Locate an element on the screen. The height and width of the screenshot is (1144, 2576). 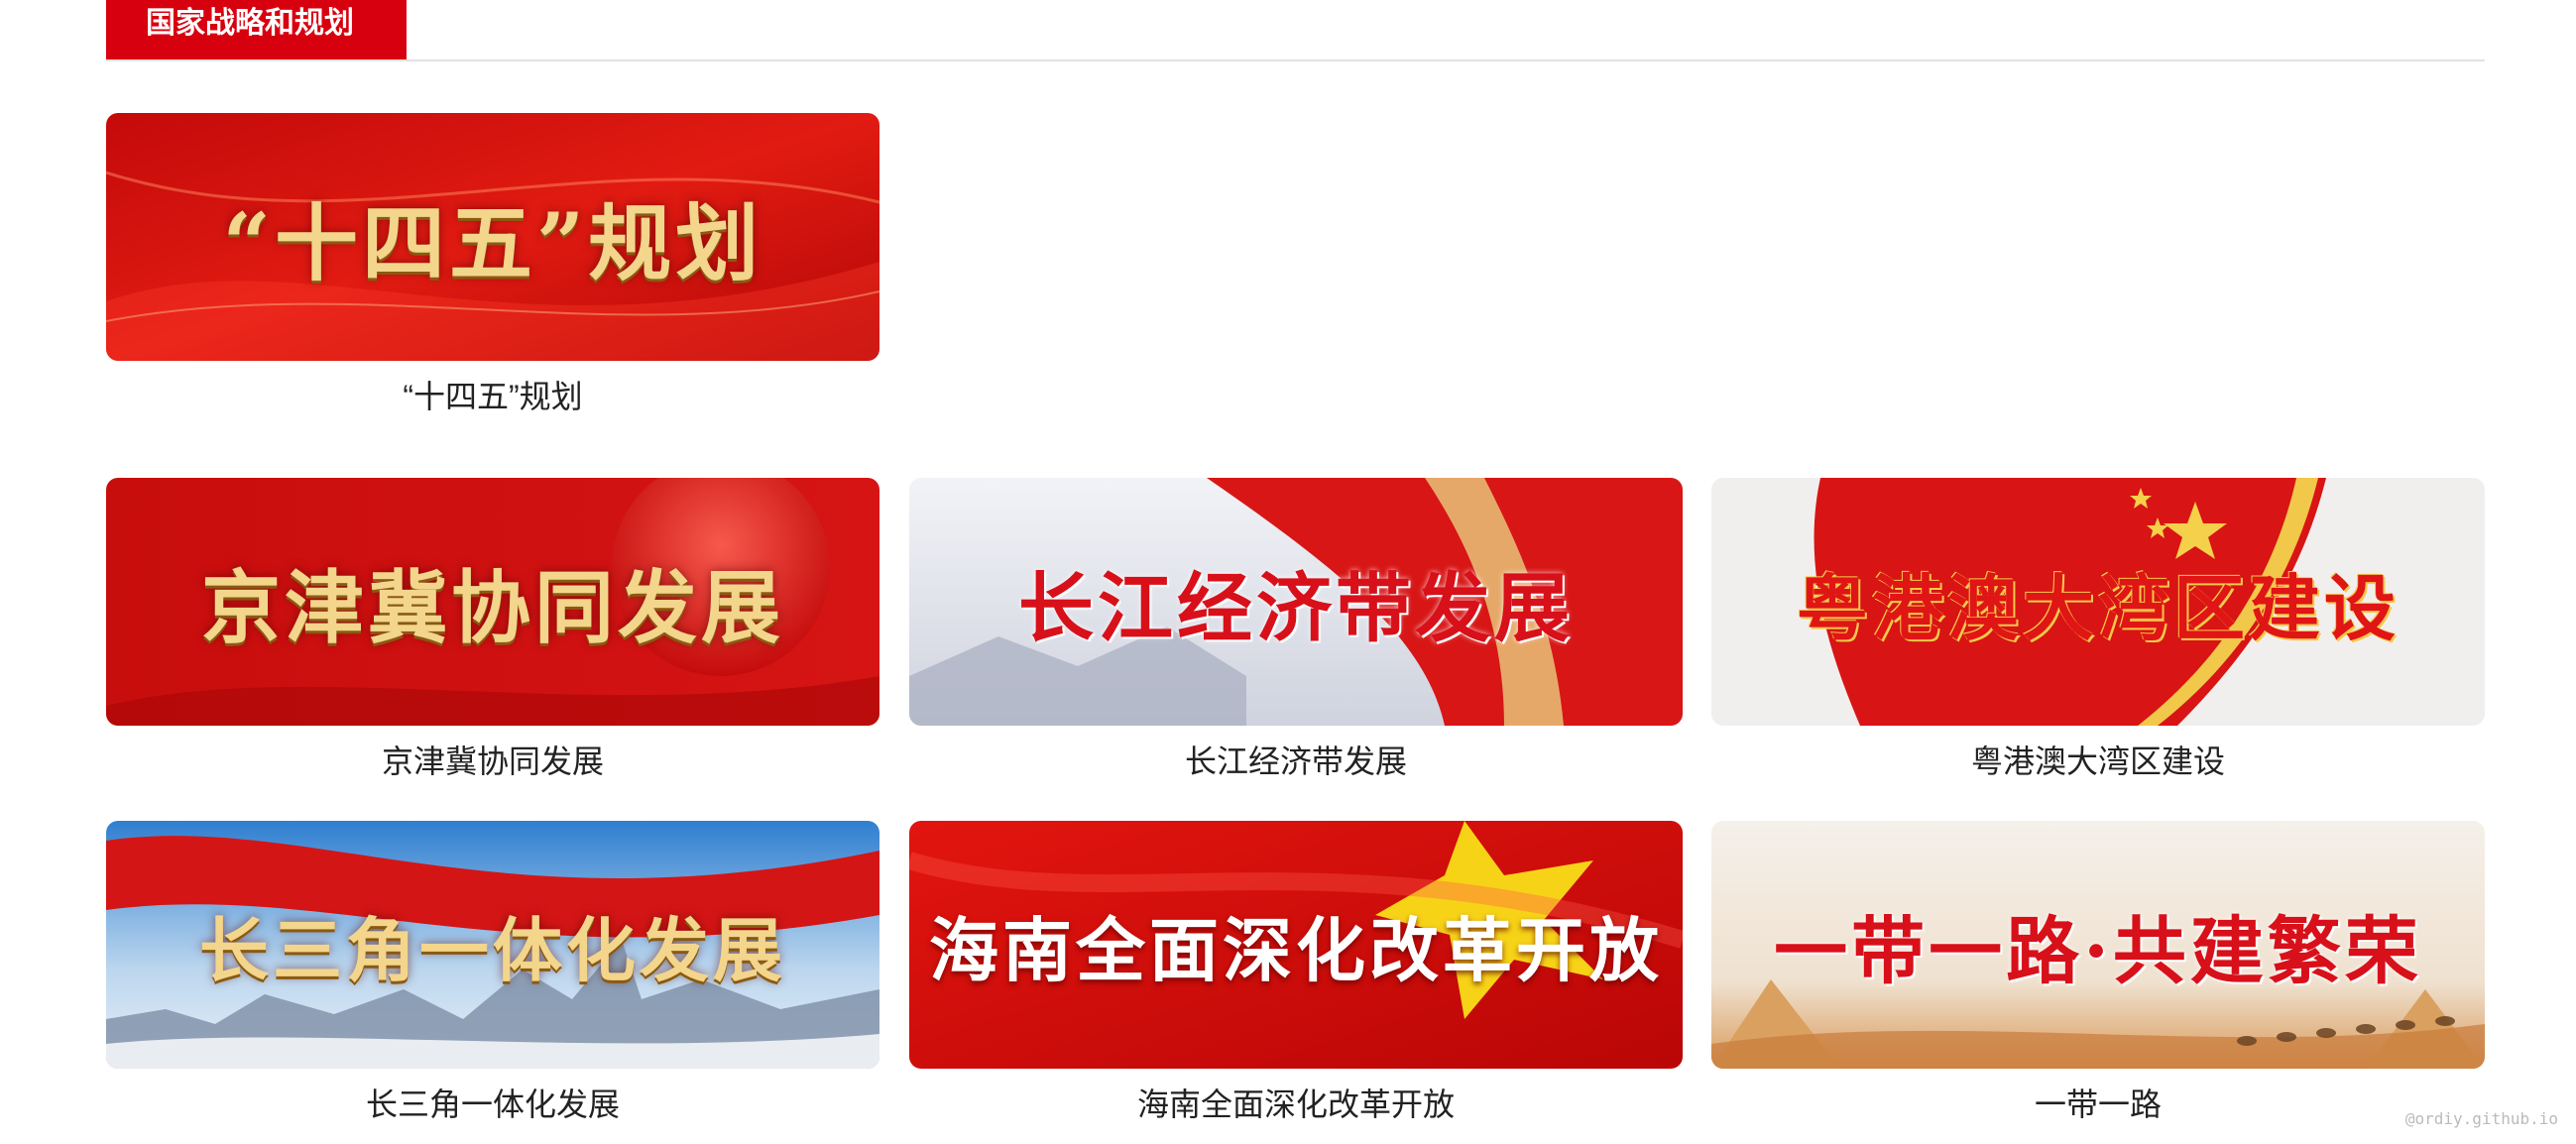
banner-title: 长江经济带发展 is located at coordinates (1296, 608).